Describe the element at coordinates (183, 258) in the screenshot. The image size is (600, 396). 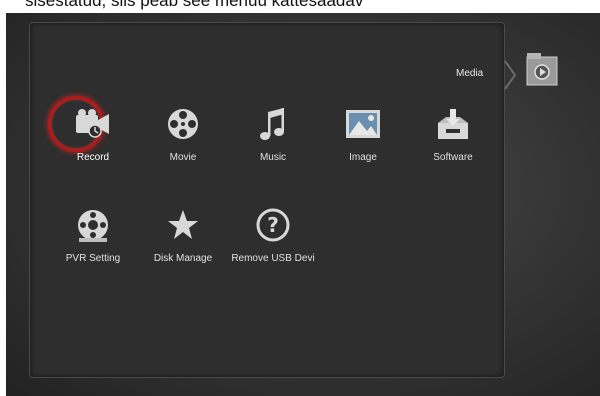
I see `menu-item-label: Disk Manage` at that location.